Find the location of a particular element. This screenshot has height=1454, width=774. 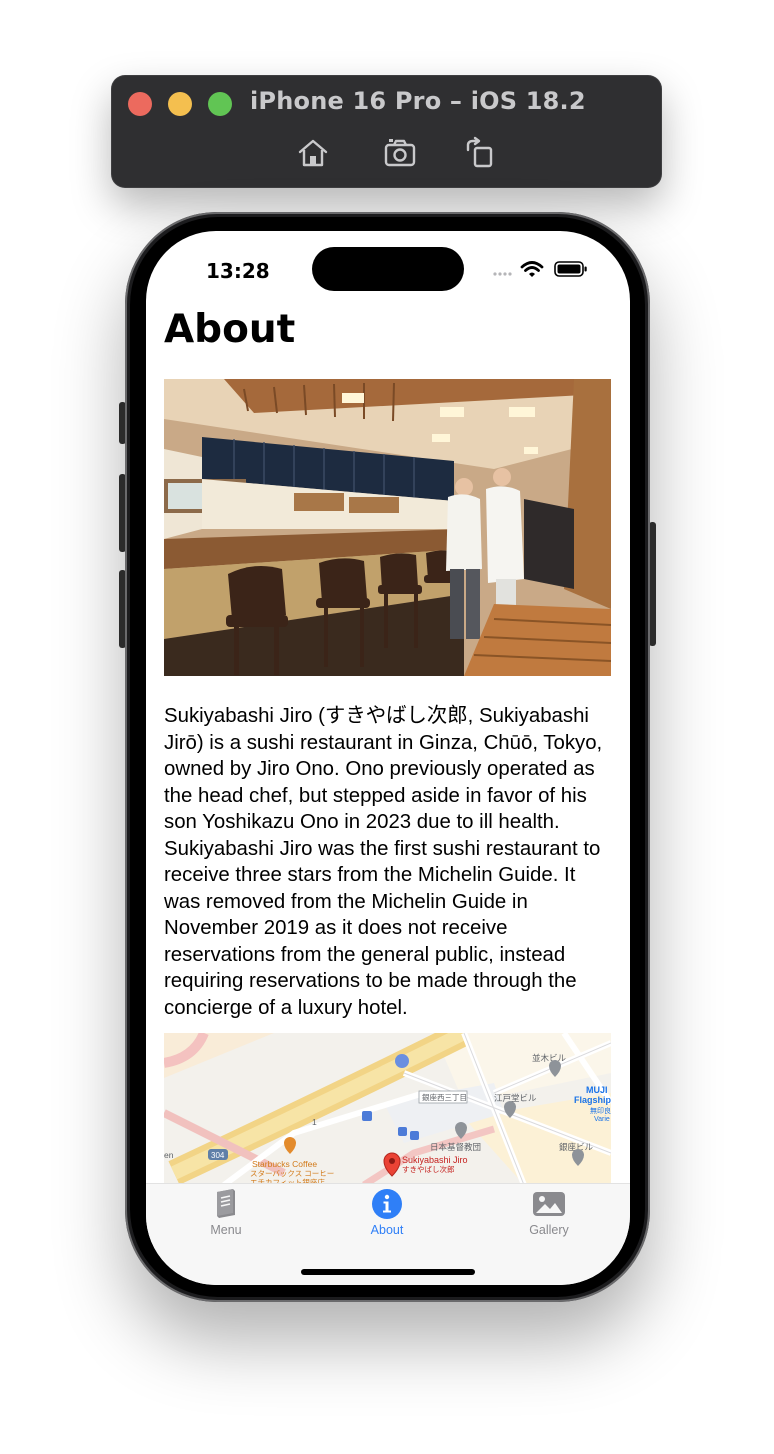

map-label-kibun: 日本基督教団 is located at coordinates (455, 1147).